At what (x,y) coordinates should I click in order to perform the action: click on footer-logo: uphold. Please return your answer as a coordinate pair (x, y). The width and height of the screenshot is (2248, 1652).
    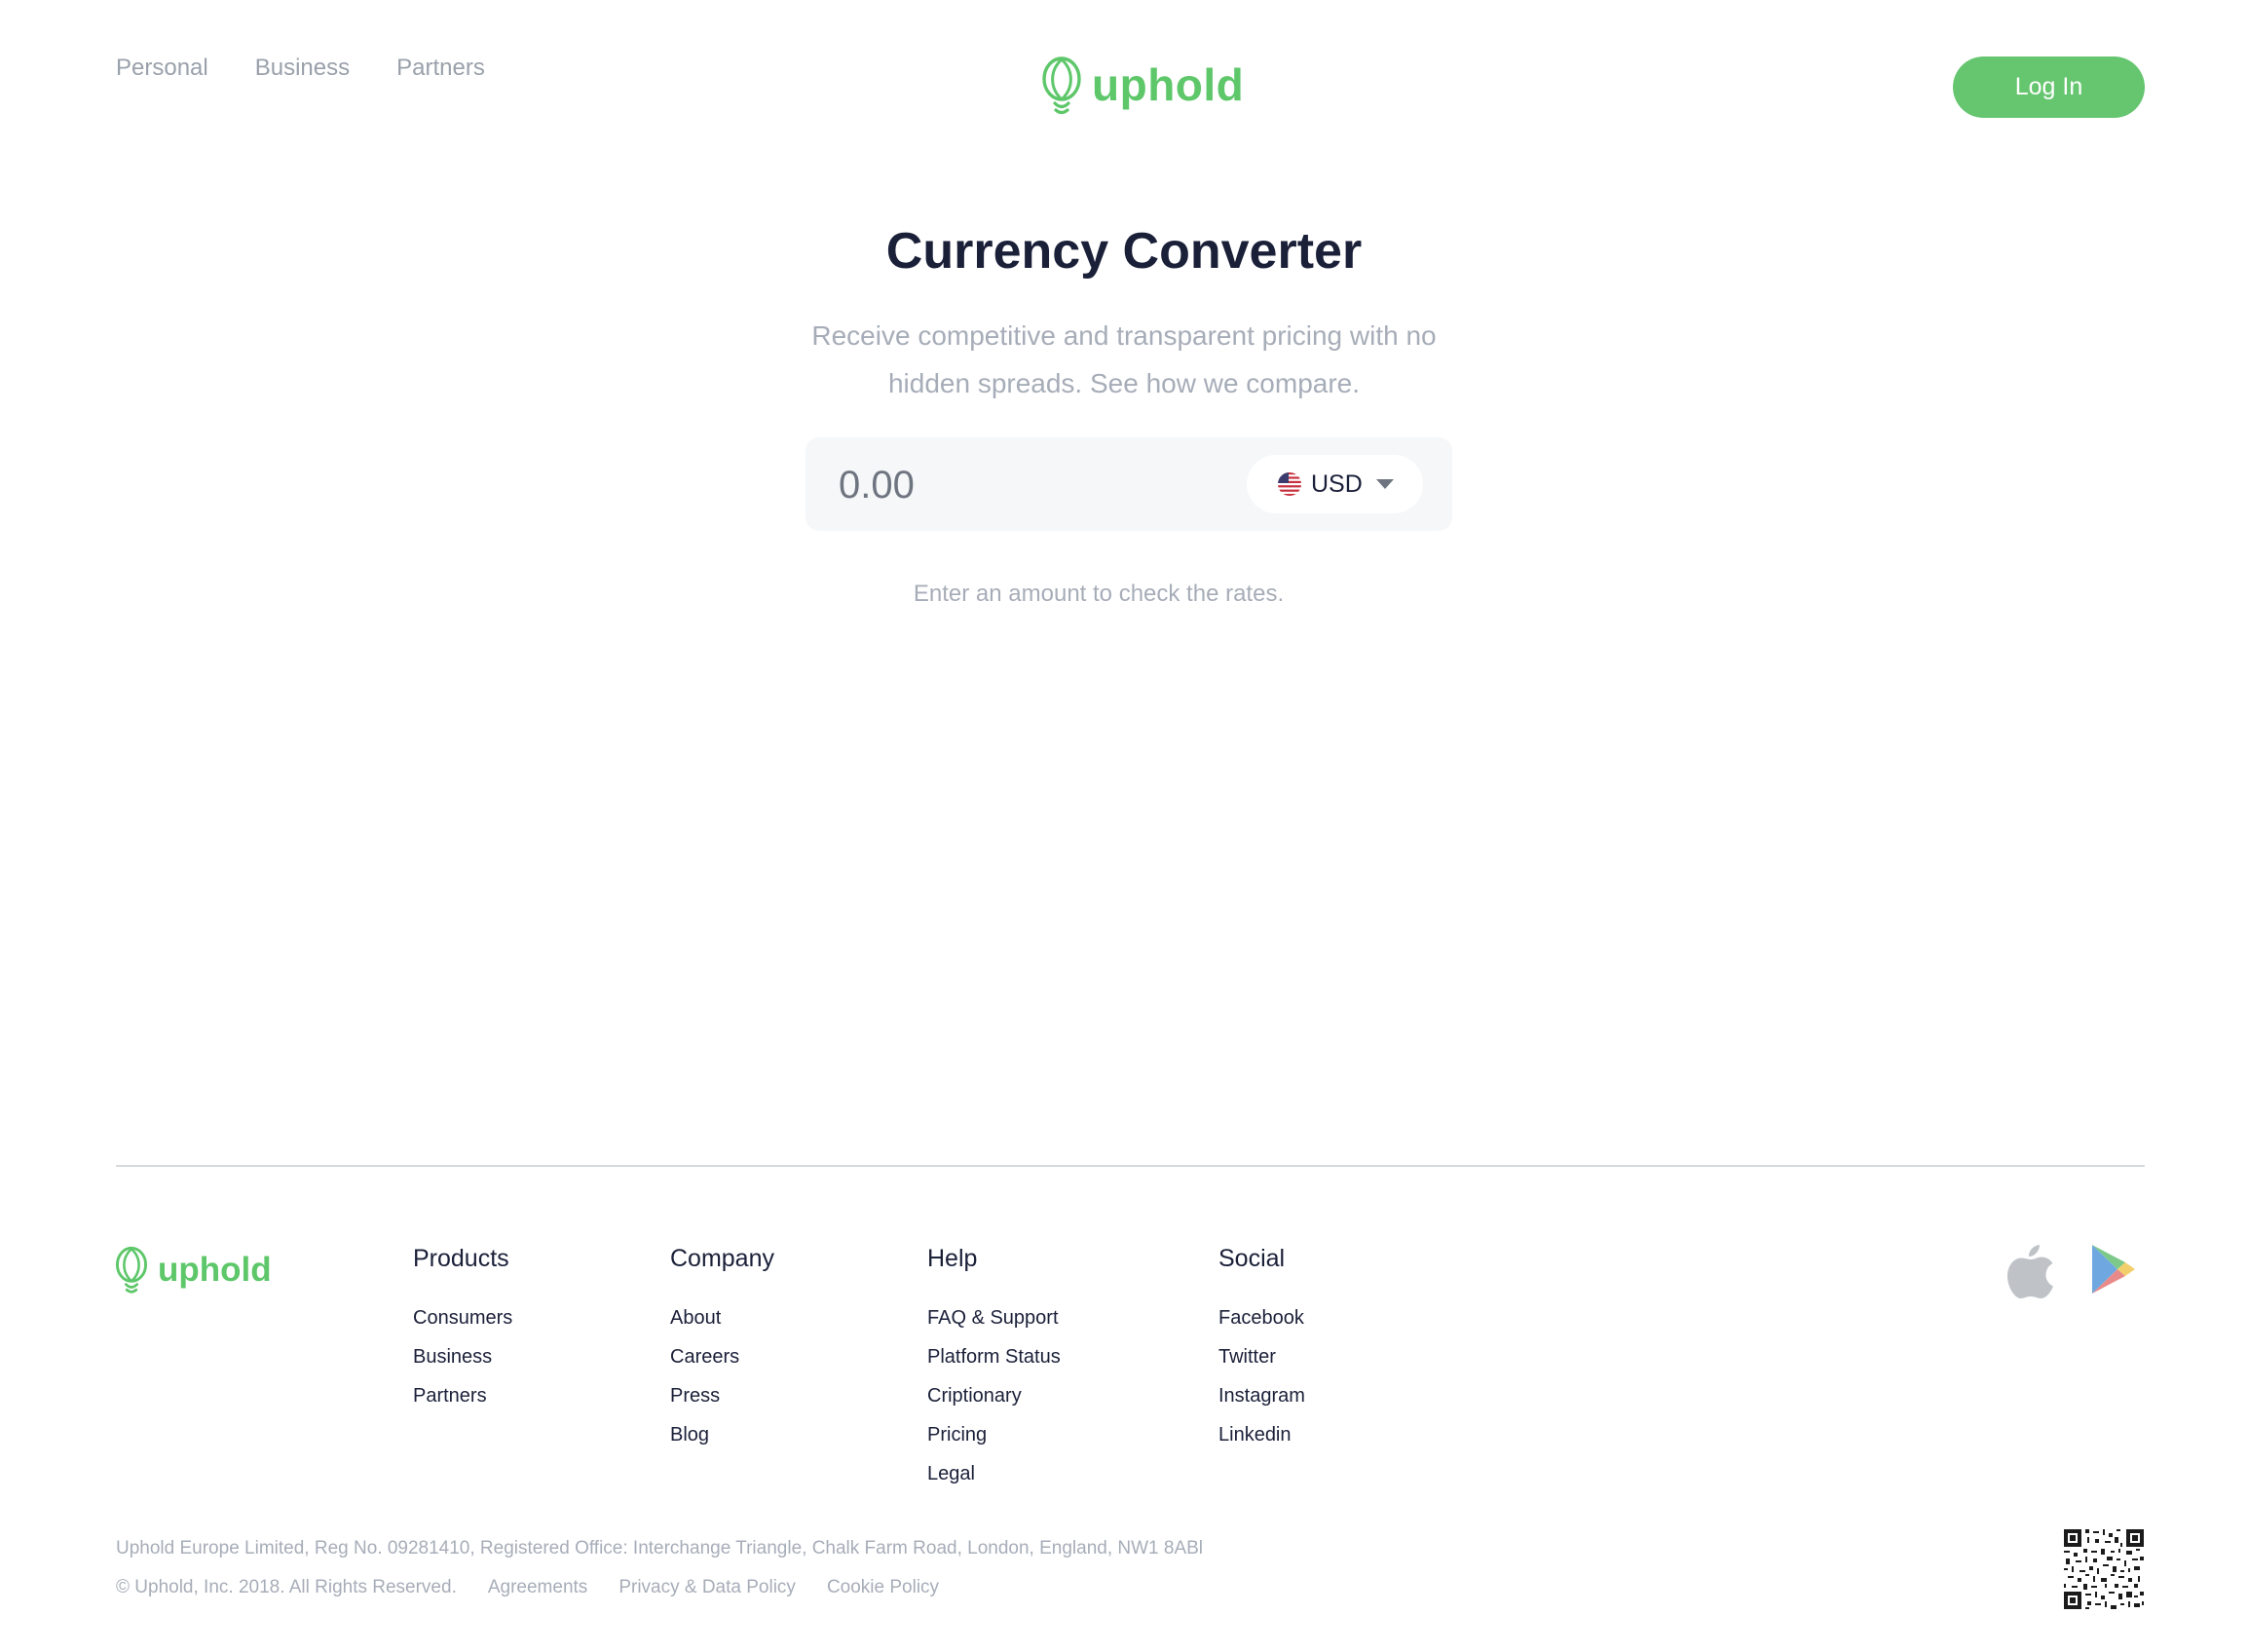
    Looking at the image, I should click on (194, 1272).